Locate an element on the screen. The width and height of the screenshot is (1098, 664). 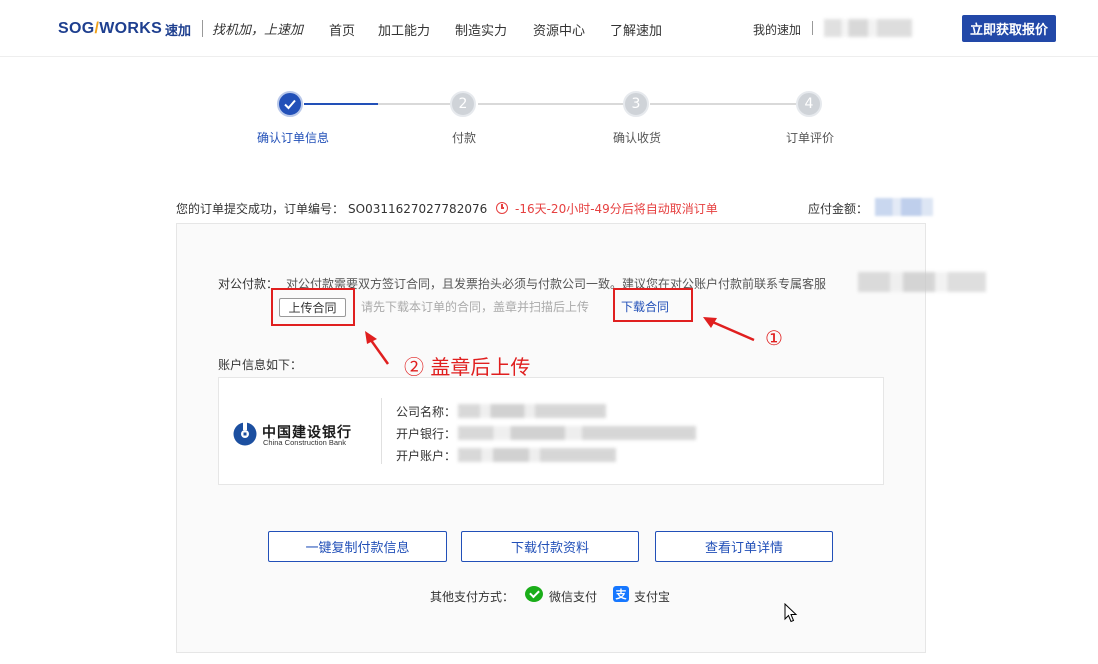
view-order-detail-button: 查看订单详情 is located at coordinates (744, 546).